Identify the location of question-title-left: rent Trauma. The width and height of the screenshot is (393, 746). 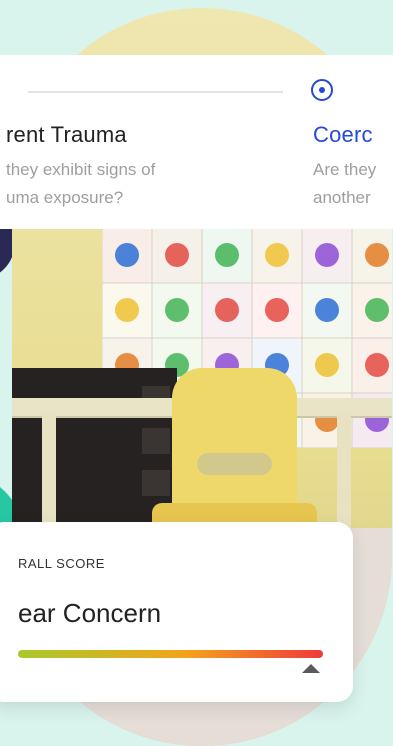
(66, 134).